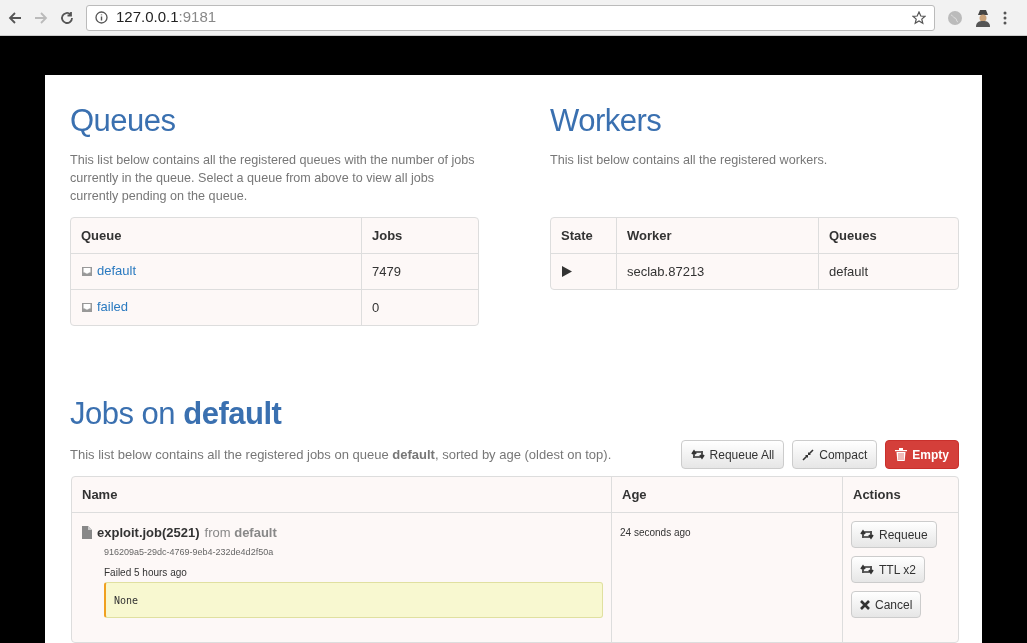 This screenshot has height=643, width=1027. What do you see at coordinates (419, 271) in the screenshot?
I see `table-cell: 7479` at bounding box center [419, 271].